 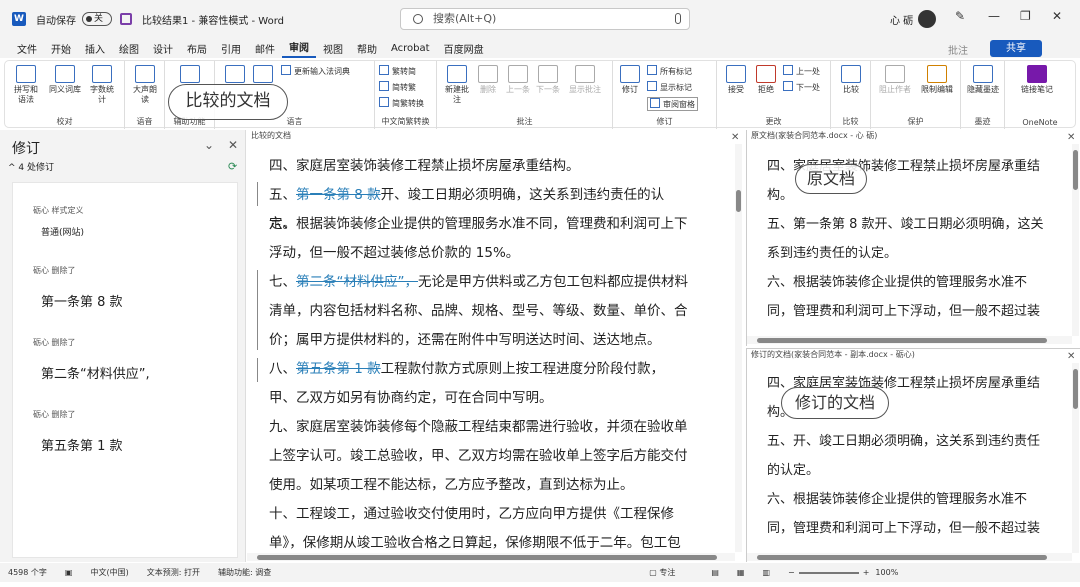 I want to click on zoom-slider, so click(x=828, y=572).